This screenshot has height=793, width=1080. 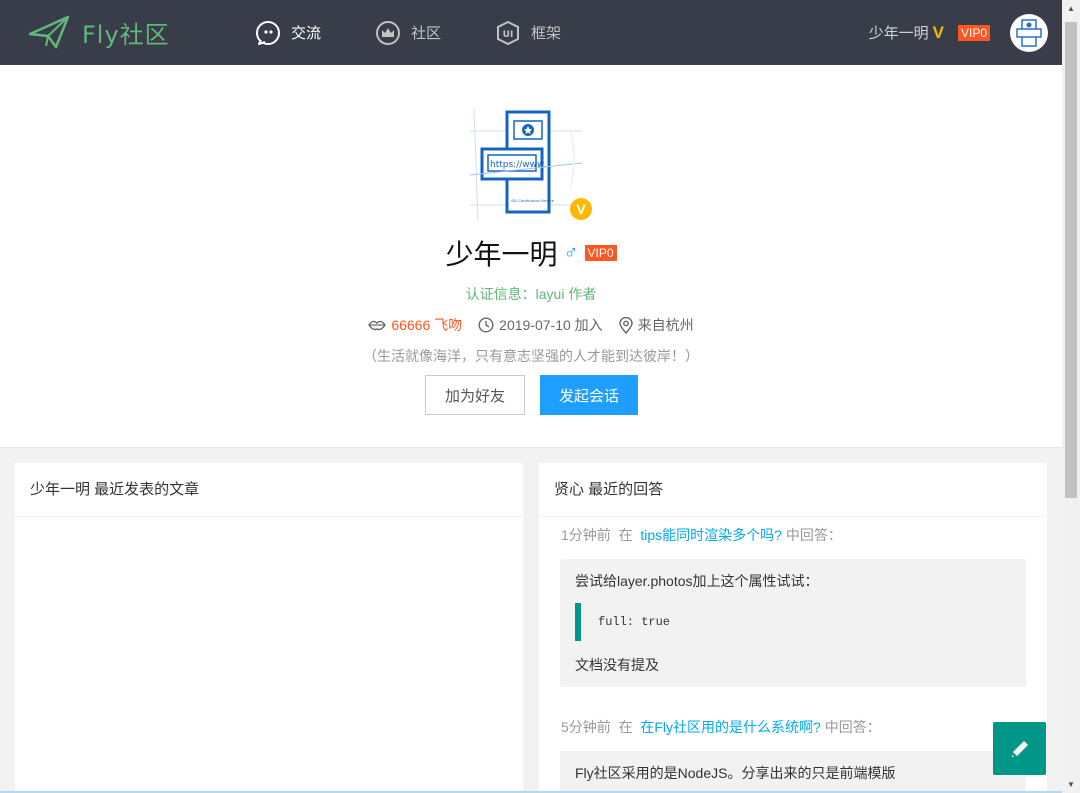 I want to click on header-vip-badge: VIP0, so click(x=973, y=32).